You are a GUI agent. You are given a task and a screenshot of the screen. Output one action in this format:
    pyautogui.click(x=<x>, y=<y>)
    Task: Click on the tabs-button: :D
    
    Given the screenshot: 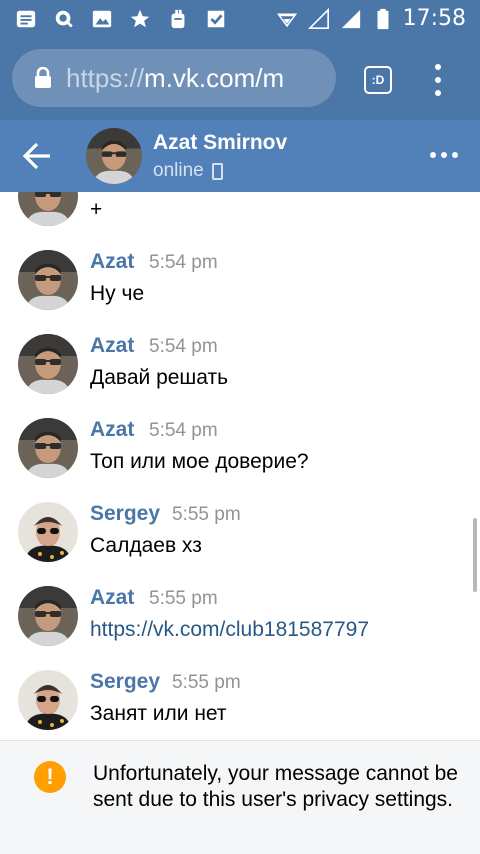 What is the action you would take?
    pyautogui.click(x=378, y=80)
    